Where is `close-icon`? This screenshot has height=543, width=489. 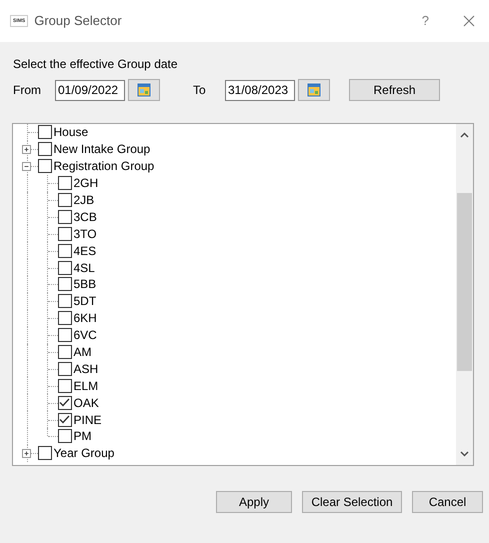
close-icon is located at coordinates (469, 21).